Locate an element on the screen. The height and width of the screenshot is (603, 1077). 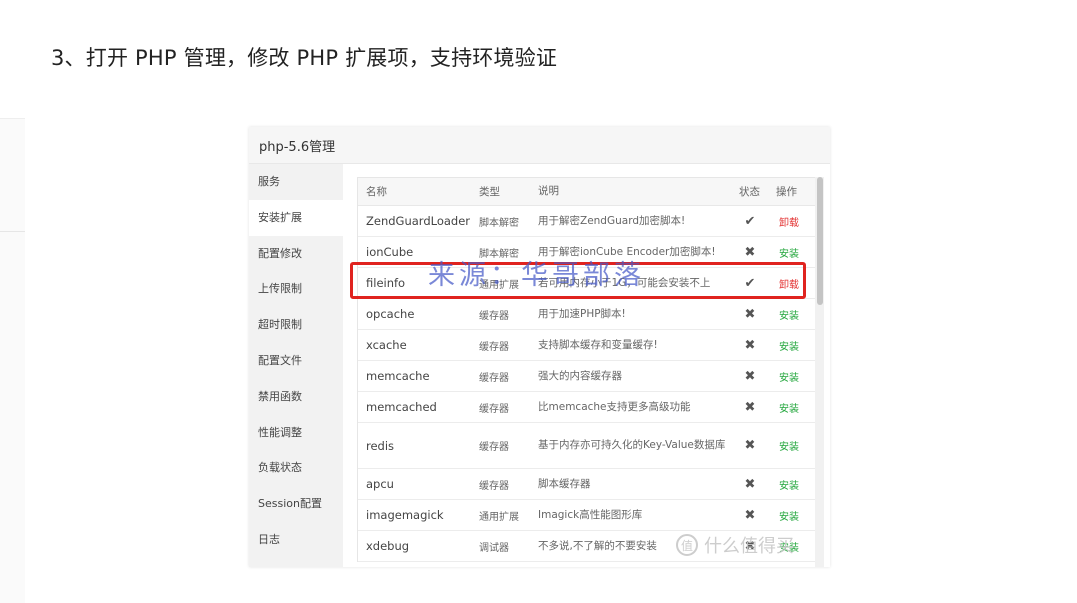
extension-desc: Imagick高性能图形库 is located at coordinates (590, 514).